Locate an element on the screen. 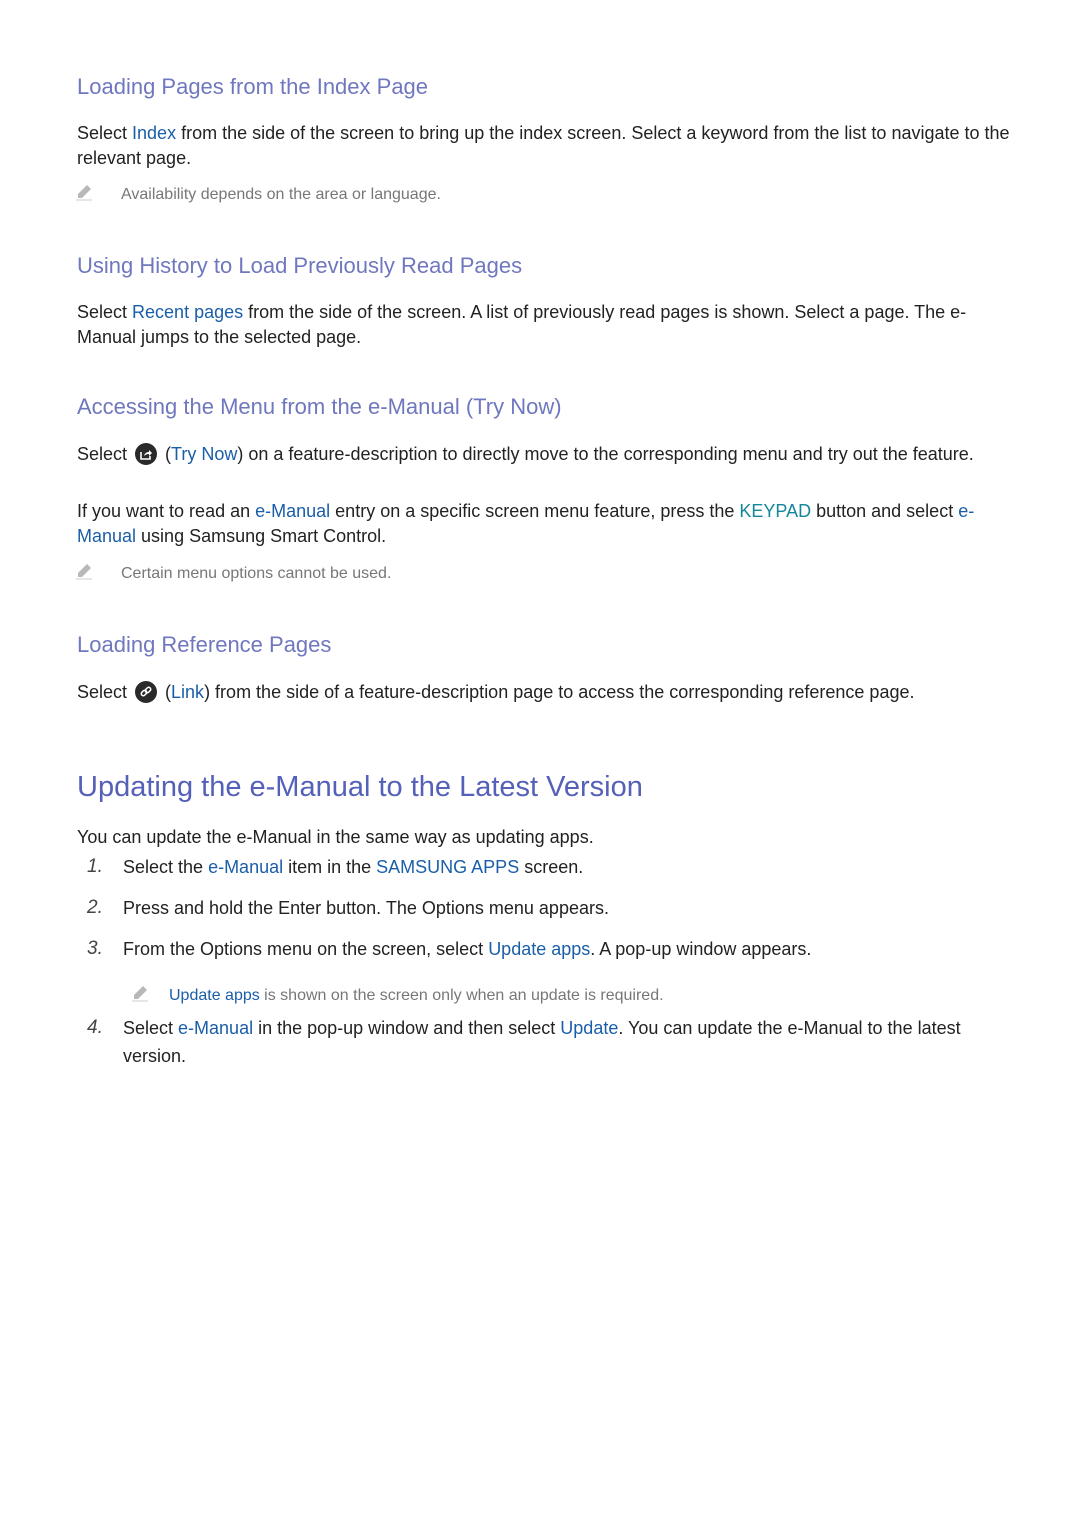  samsung-apps-term: SAMSUNG APPS is located at coordinates (448, 867).